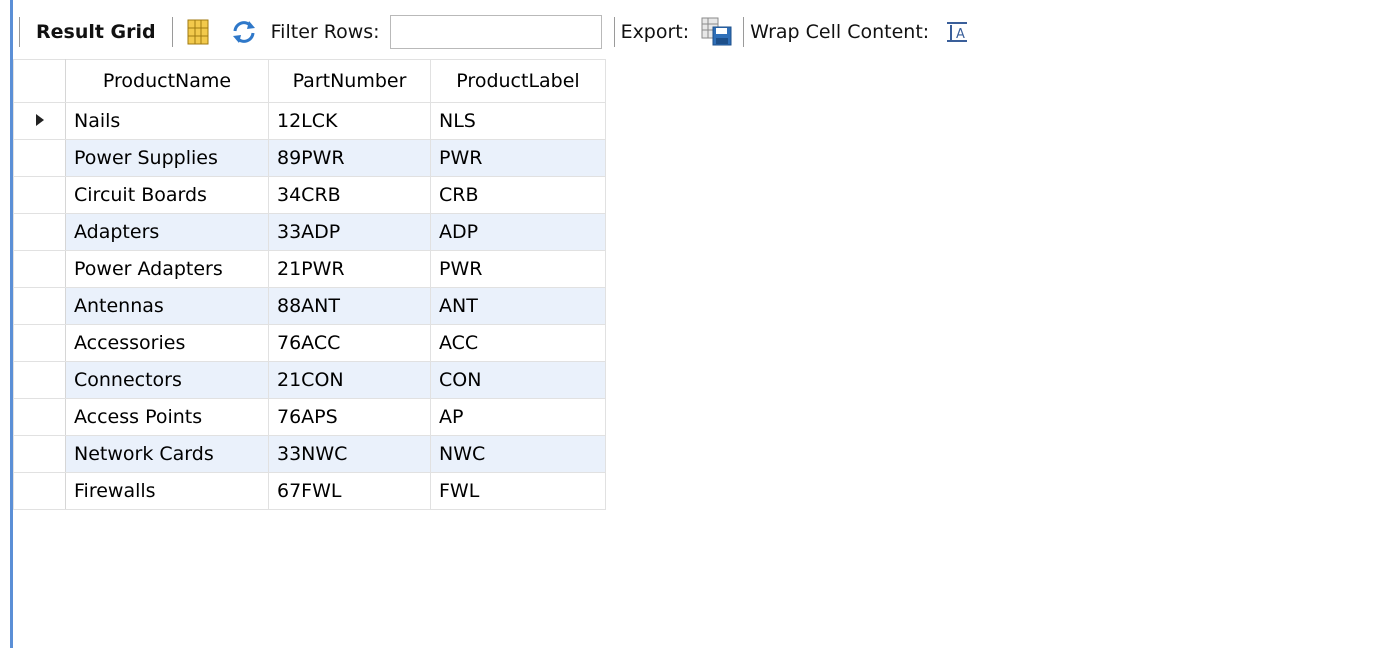 The width and height of the screenshot is (1392, 648). I want to click on cell-partnumber: 34CRB, so click(349, 195).